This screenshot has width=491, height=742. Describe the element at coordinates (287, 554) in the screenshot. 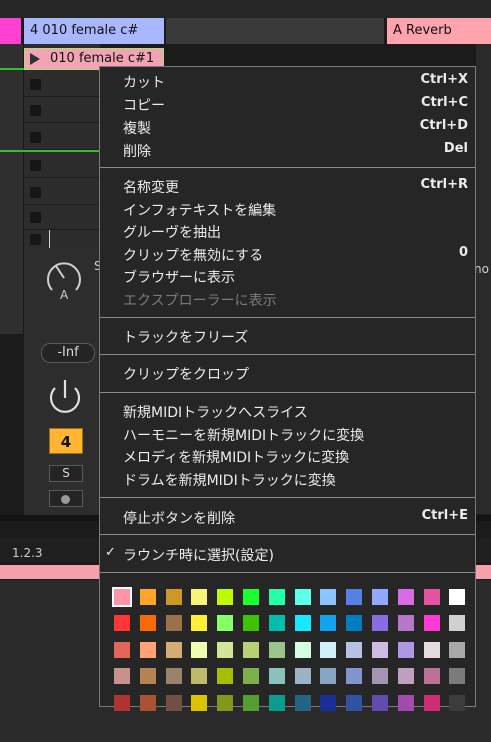

I see `menu-item-select-on-launch: ✓ ラウンチ時に選択(設定)` at that location.